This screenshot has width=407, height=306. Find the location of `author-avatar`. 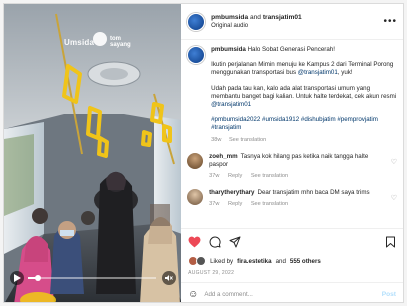

author-avatar is located at coordinates (196, 21).